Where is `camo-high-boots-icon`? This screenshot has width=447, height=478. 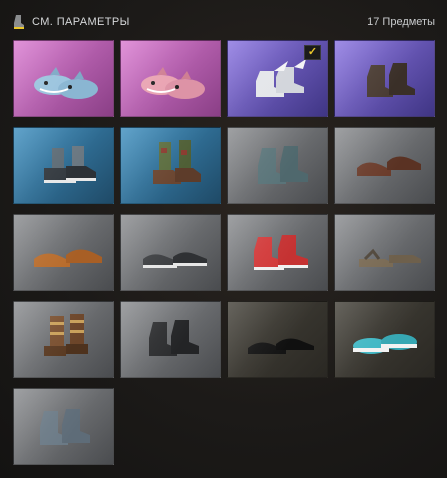 camo-high-boots-icon is located at coordinates (177, 162).